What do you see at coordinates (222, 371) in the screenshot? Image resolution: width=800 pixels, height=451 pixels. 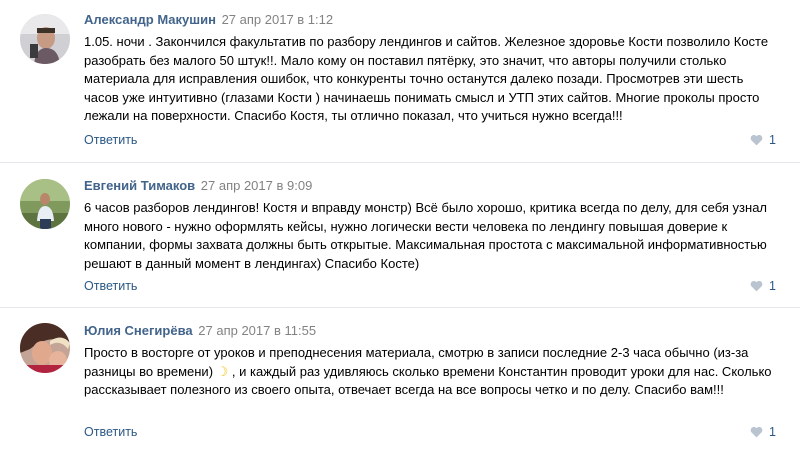 I see `moon-emoji-icon: ☽` at bounding box center [222, 371].